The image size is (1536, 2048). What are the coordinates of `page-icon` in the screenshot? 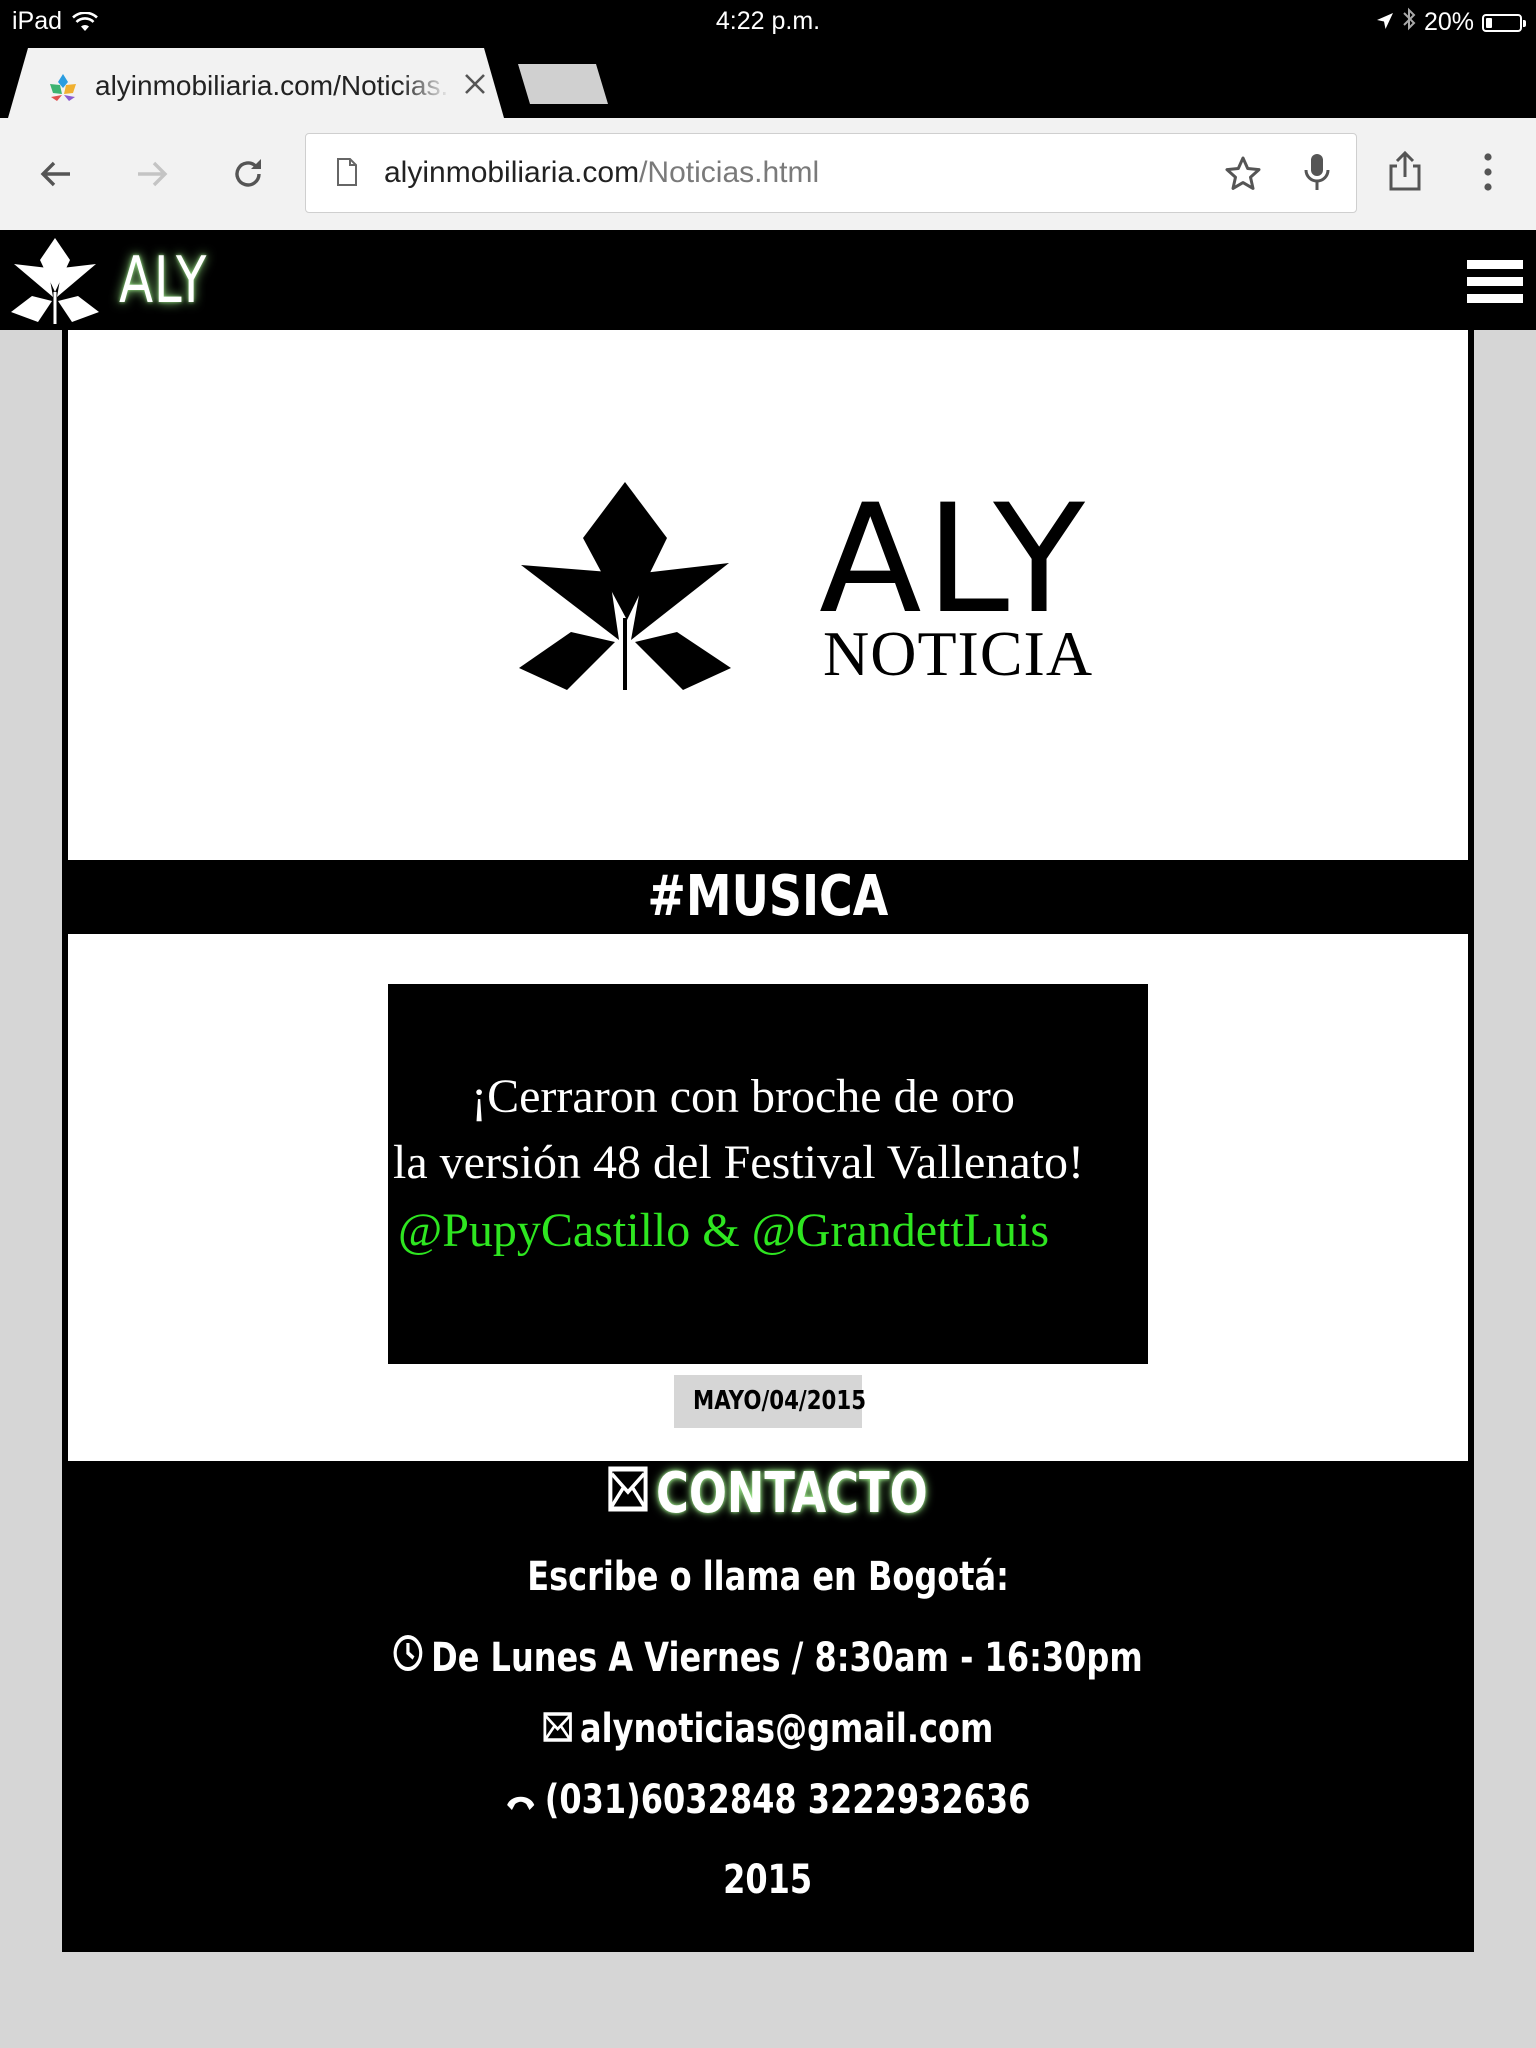 It's located at (347, 174).